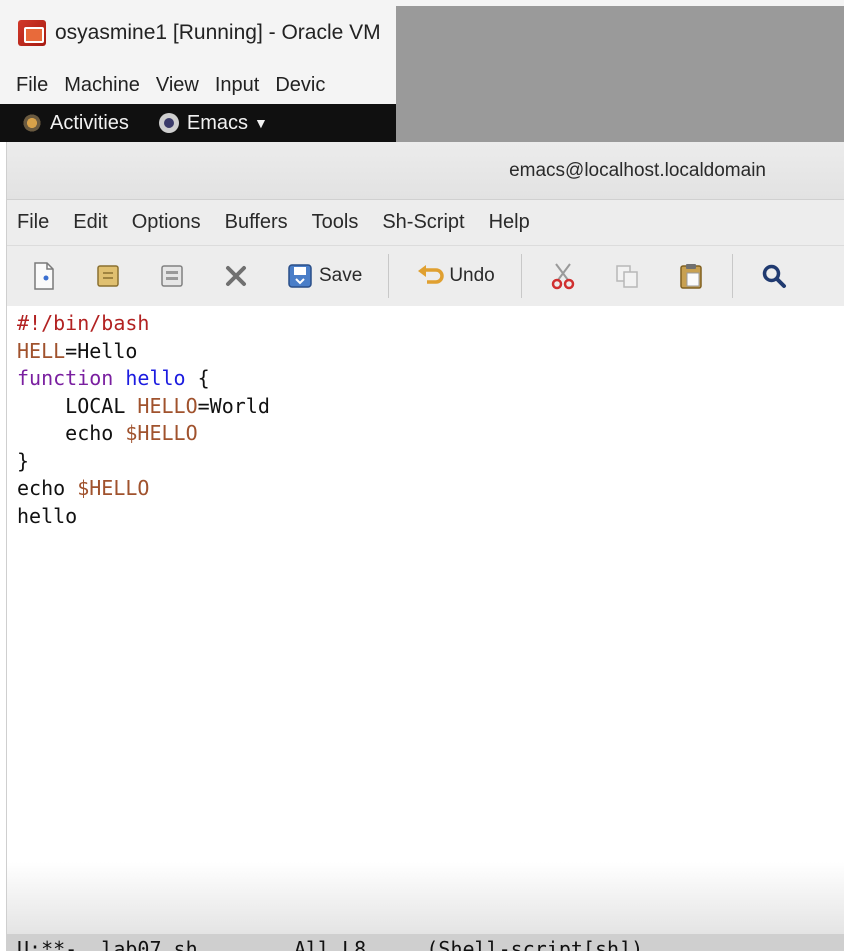 The height and width of the screenshot is (951, 844). I want to click on open-folder-button, so click(108, 276).